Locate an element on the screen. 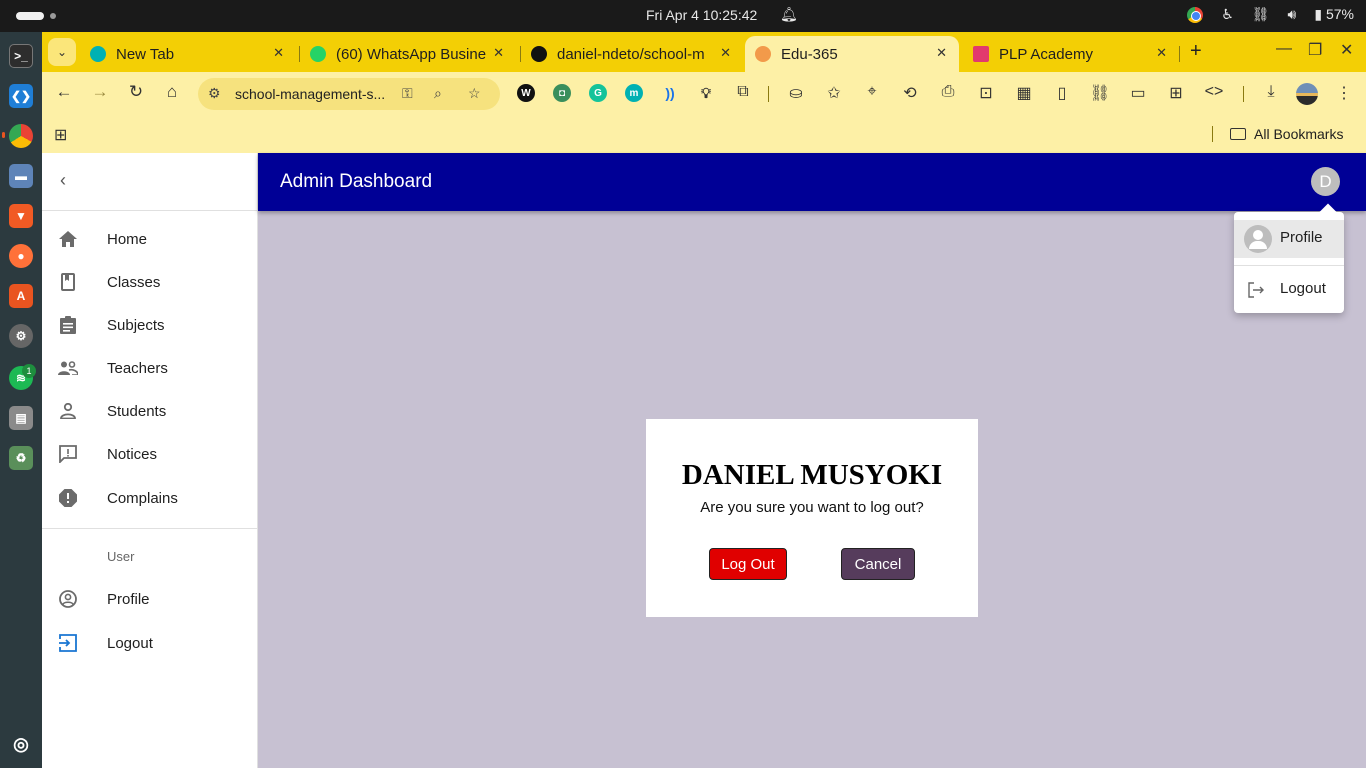 The image size is (1366, 768). cancel-button: Cancel is located at coordinates (878, 564).